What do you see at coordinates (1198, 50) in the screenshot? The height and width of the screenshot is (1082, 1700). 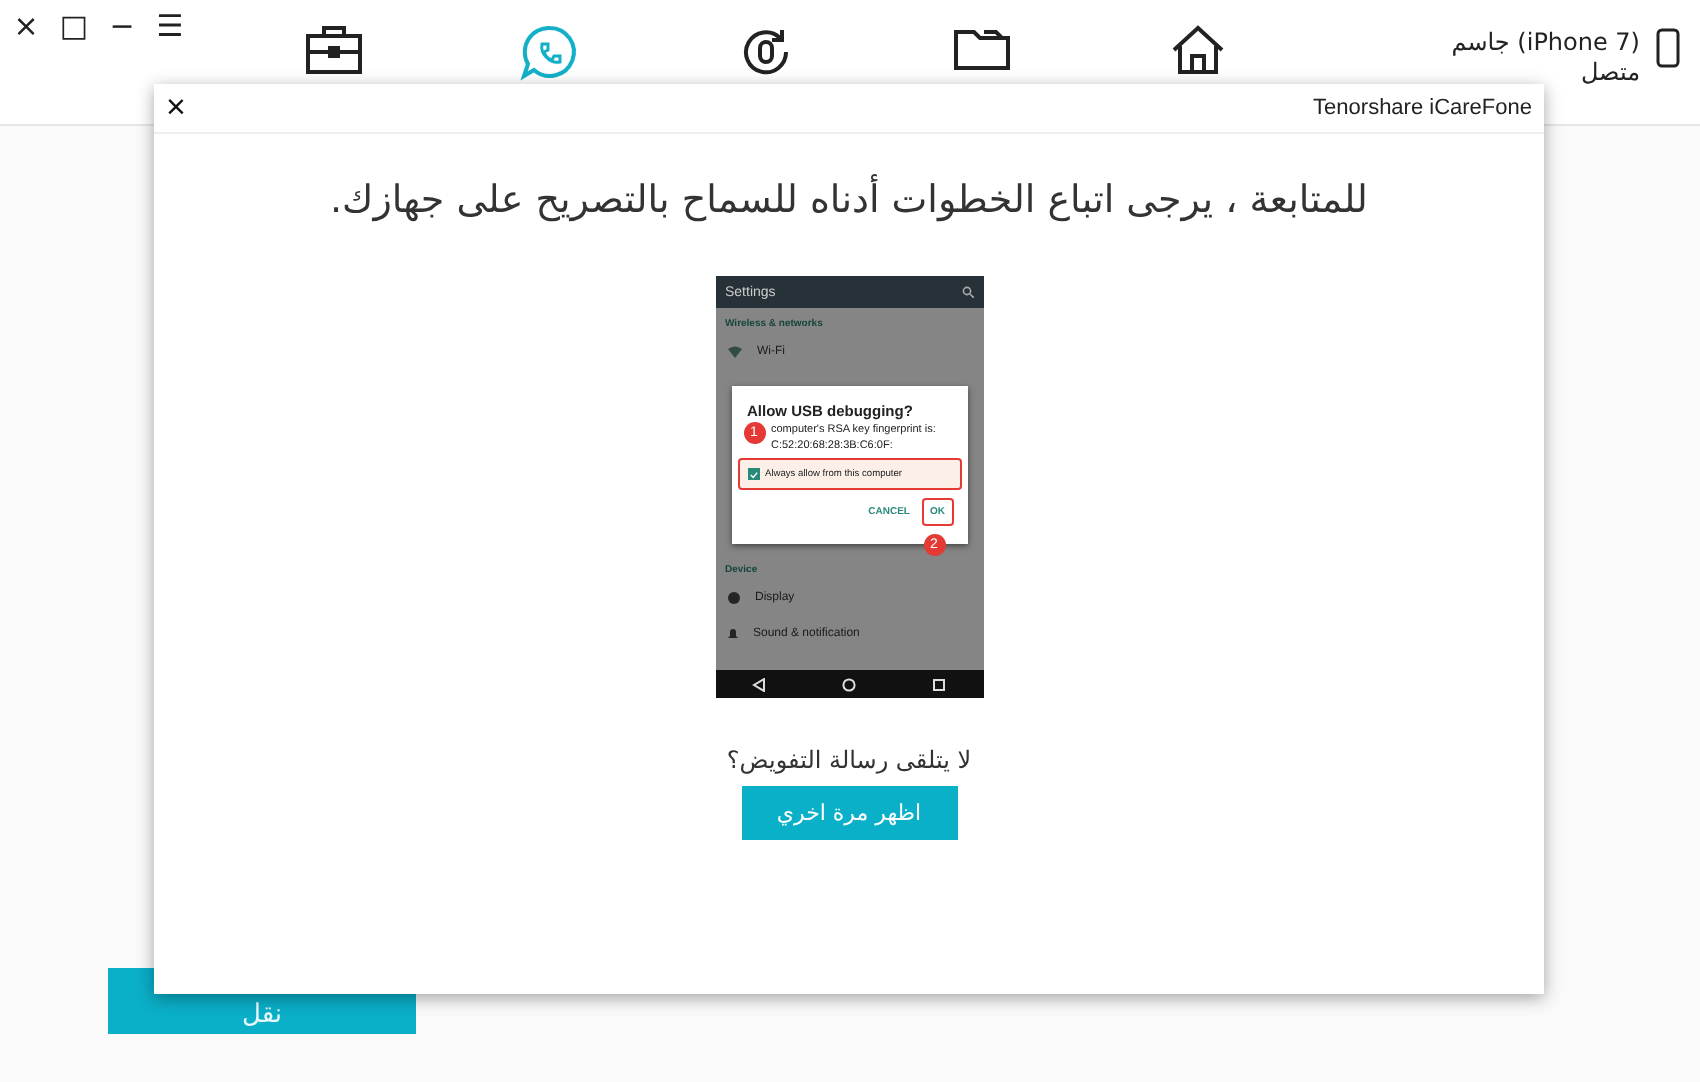 I see `home-icon` at bounding box center [1198, 50].